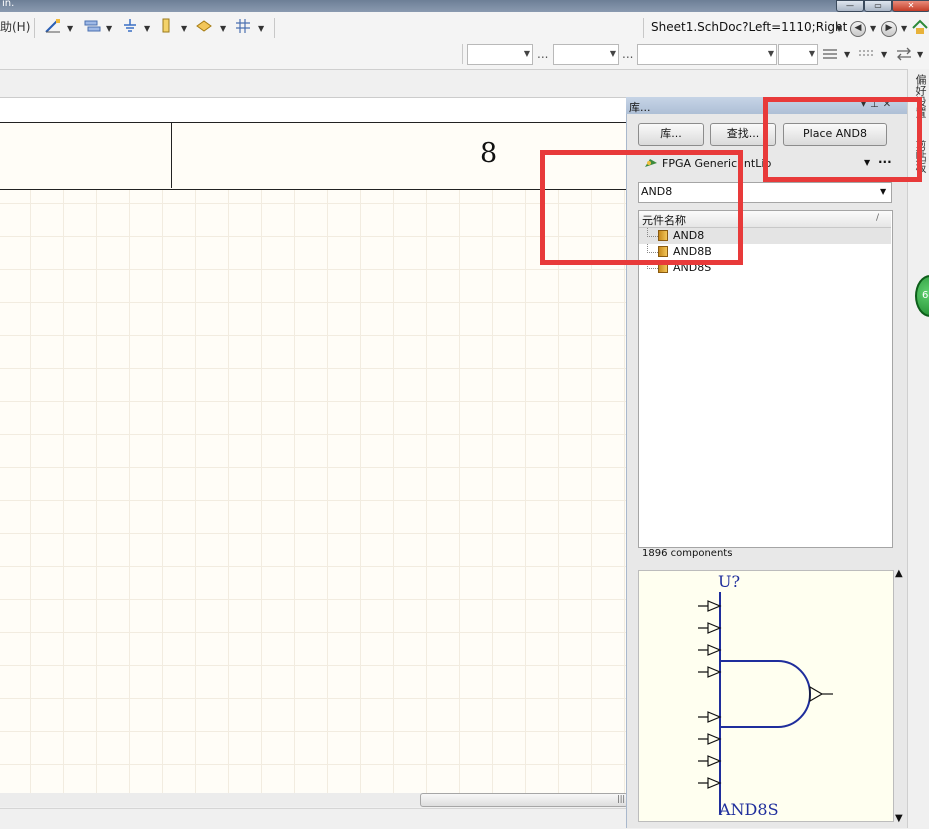  Describe the element at coordinates (15, 27) in the screenshot. I see `help-menu: 助(H)` at that location.